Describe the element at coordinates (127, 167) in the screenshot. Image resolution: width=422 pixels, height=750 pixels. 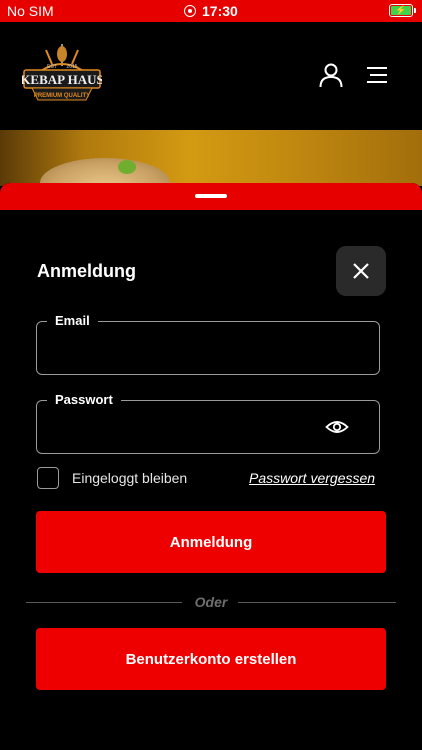
I see `garnish-shape` at that location.